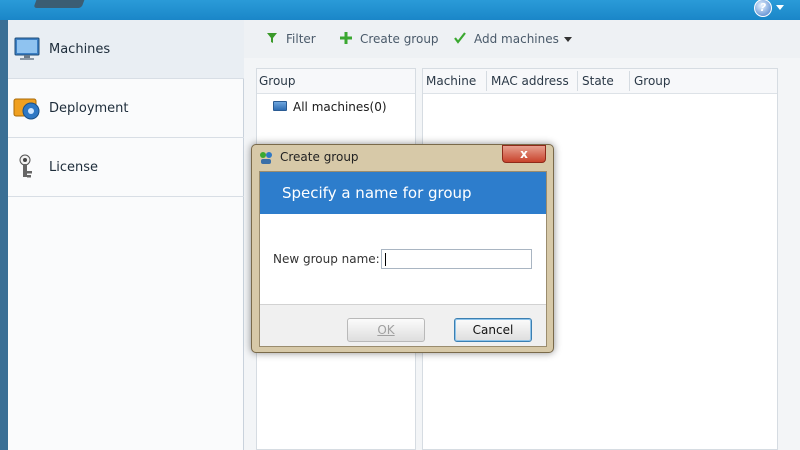 The image size is (800, 450). What do you see at coordinates (377, 193) in the screenshot?
I see `dialog-heading: Specify a name for group` at bounding box center [377, 193].